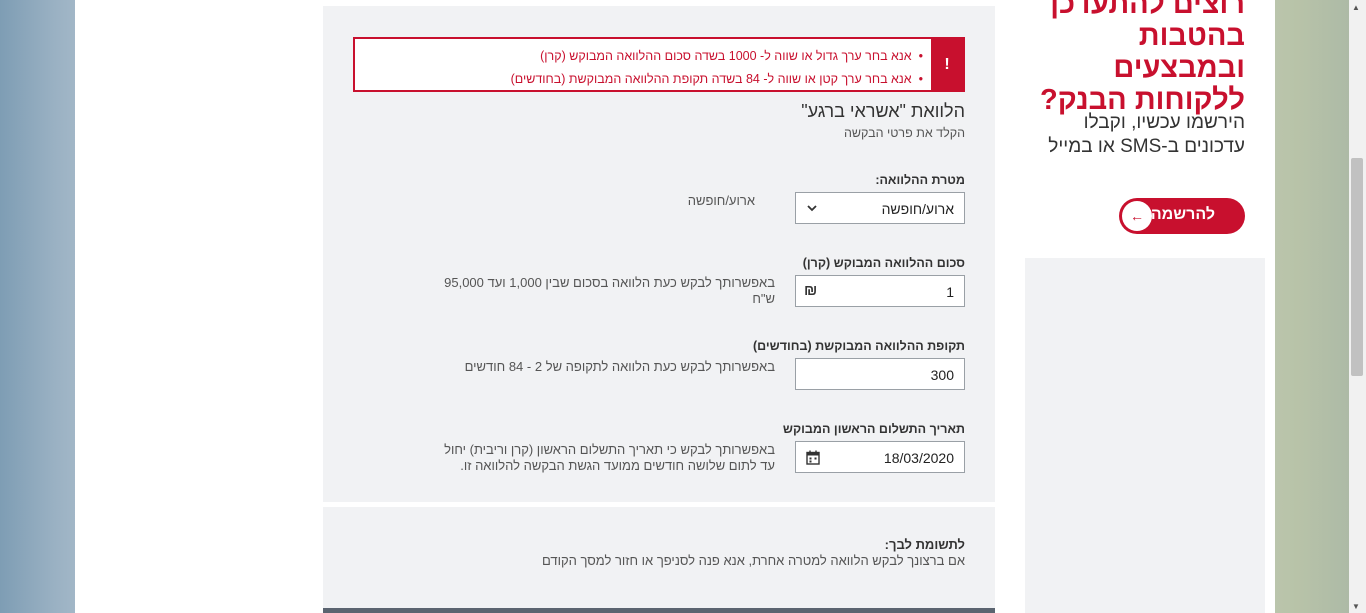 The image size is (1366, 613). I want to click on promo-subtext-line: עדכונים ב-SMS או במייל, so click(1146, 146).